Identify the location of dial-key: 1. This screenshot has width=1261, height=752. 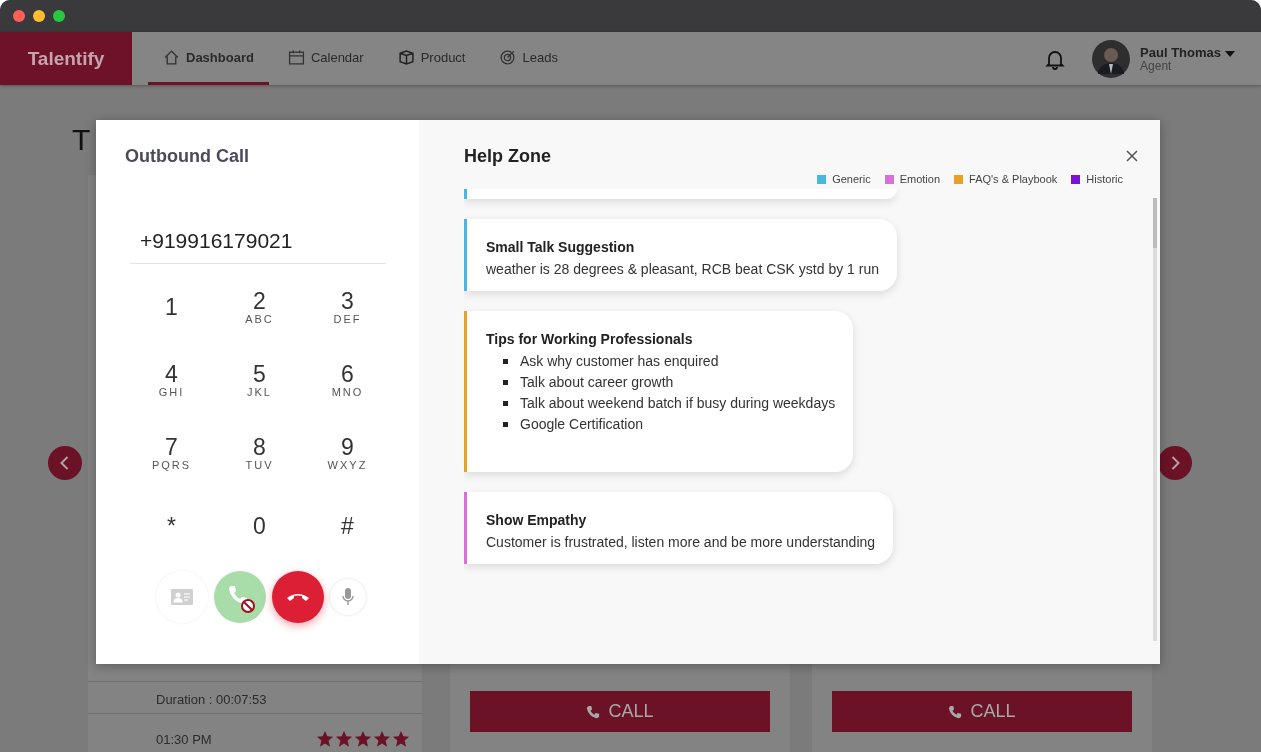
(171, 307).